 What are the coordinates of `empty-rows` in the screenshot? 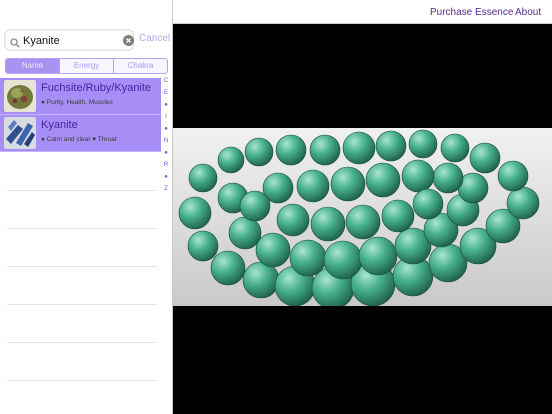 It's located at (82, 267).